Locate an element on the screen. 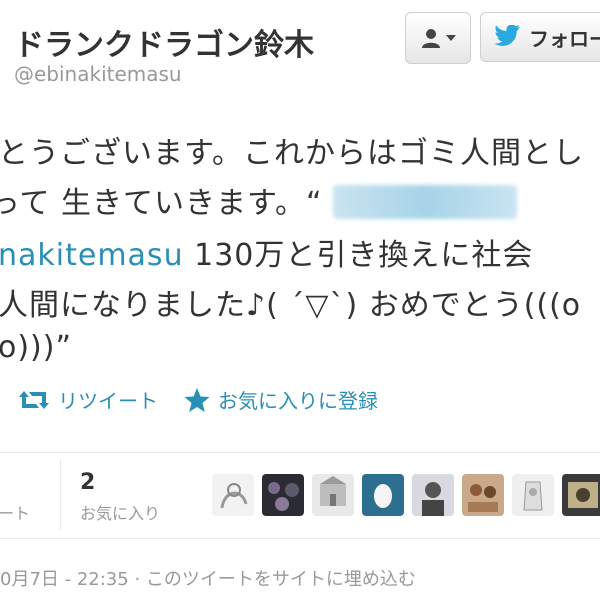 This screenshot has width=600, height=600. retweet-action: リツイート is located at coordinates (88, 399).